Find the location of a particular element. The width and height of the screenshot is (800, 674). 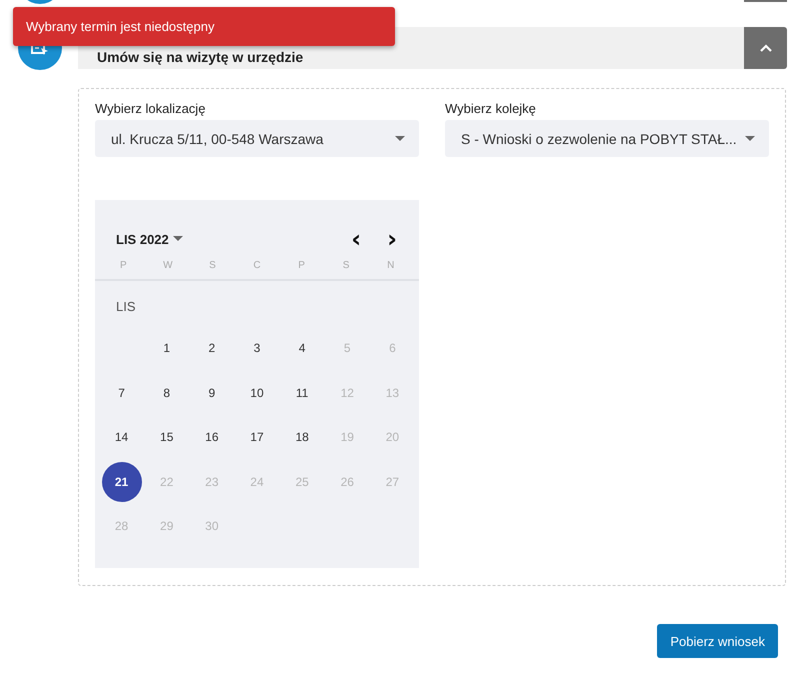

calendar-day: 17 is located at coordinates (256, 437).